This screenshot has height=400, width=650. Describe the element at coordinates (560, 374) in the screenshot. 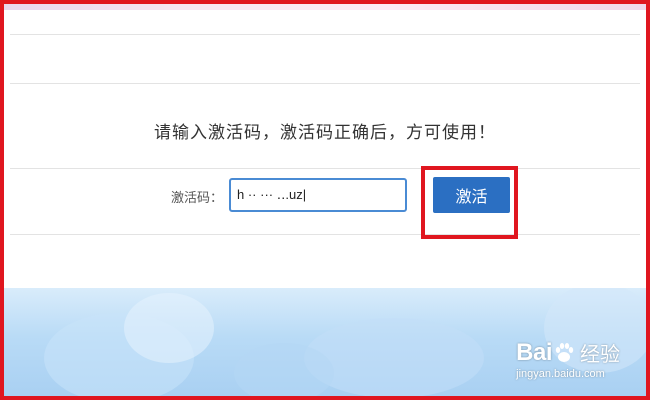

I see `watermark-url: jingyan.baidu.com` at that location.